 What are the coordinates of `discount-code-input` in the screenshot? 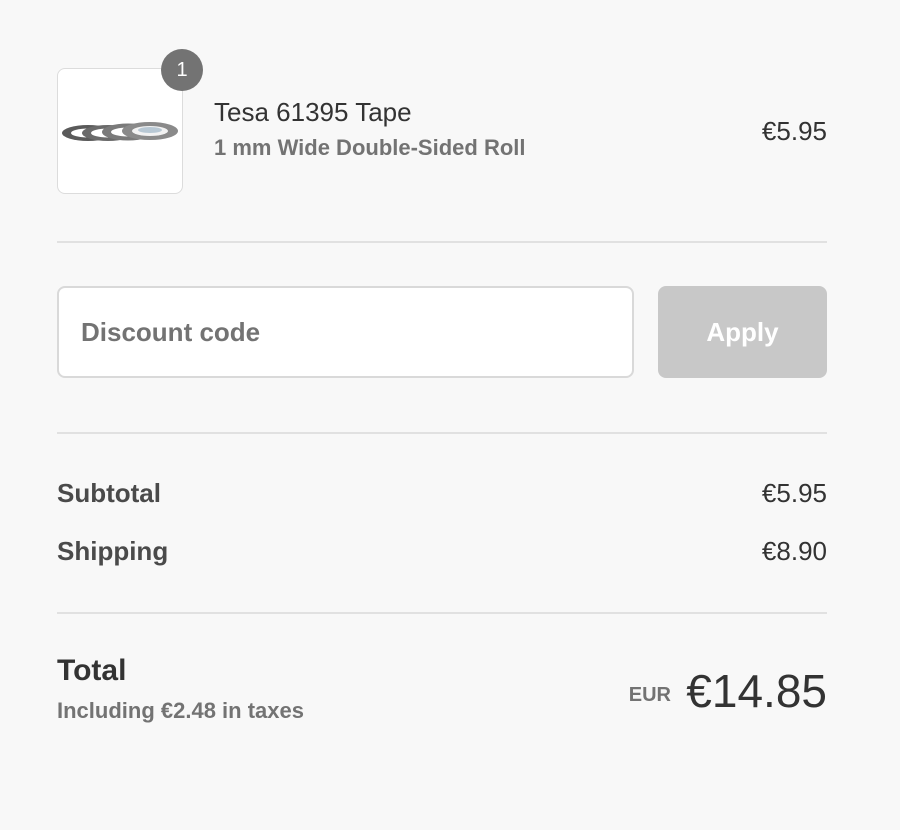 It's located at (345, 332).